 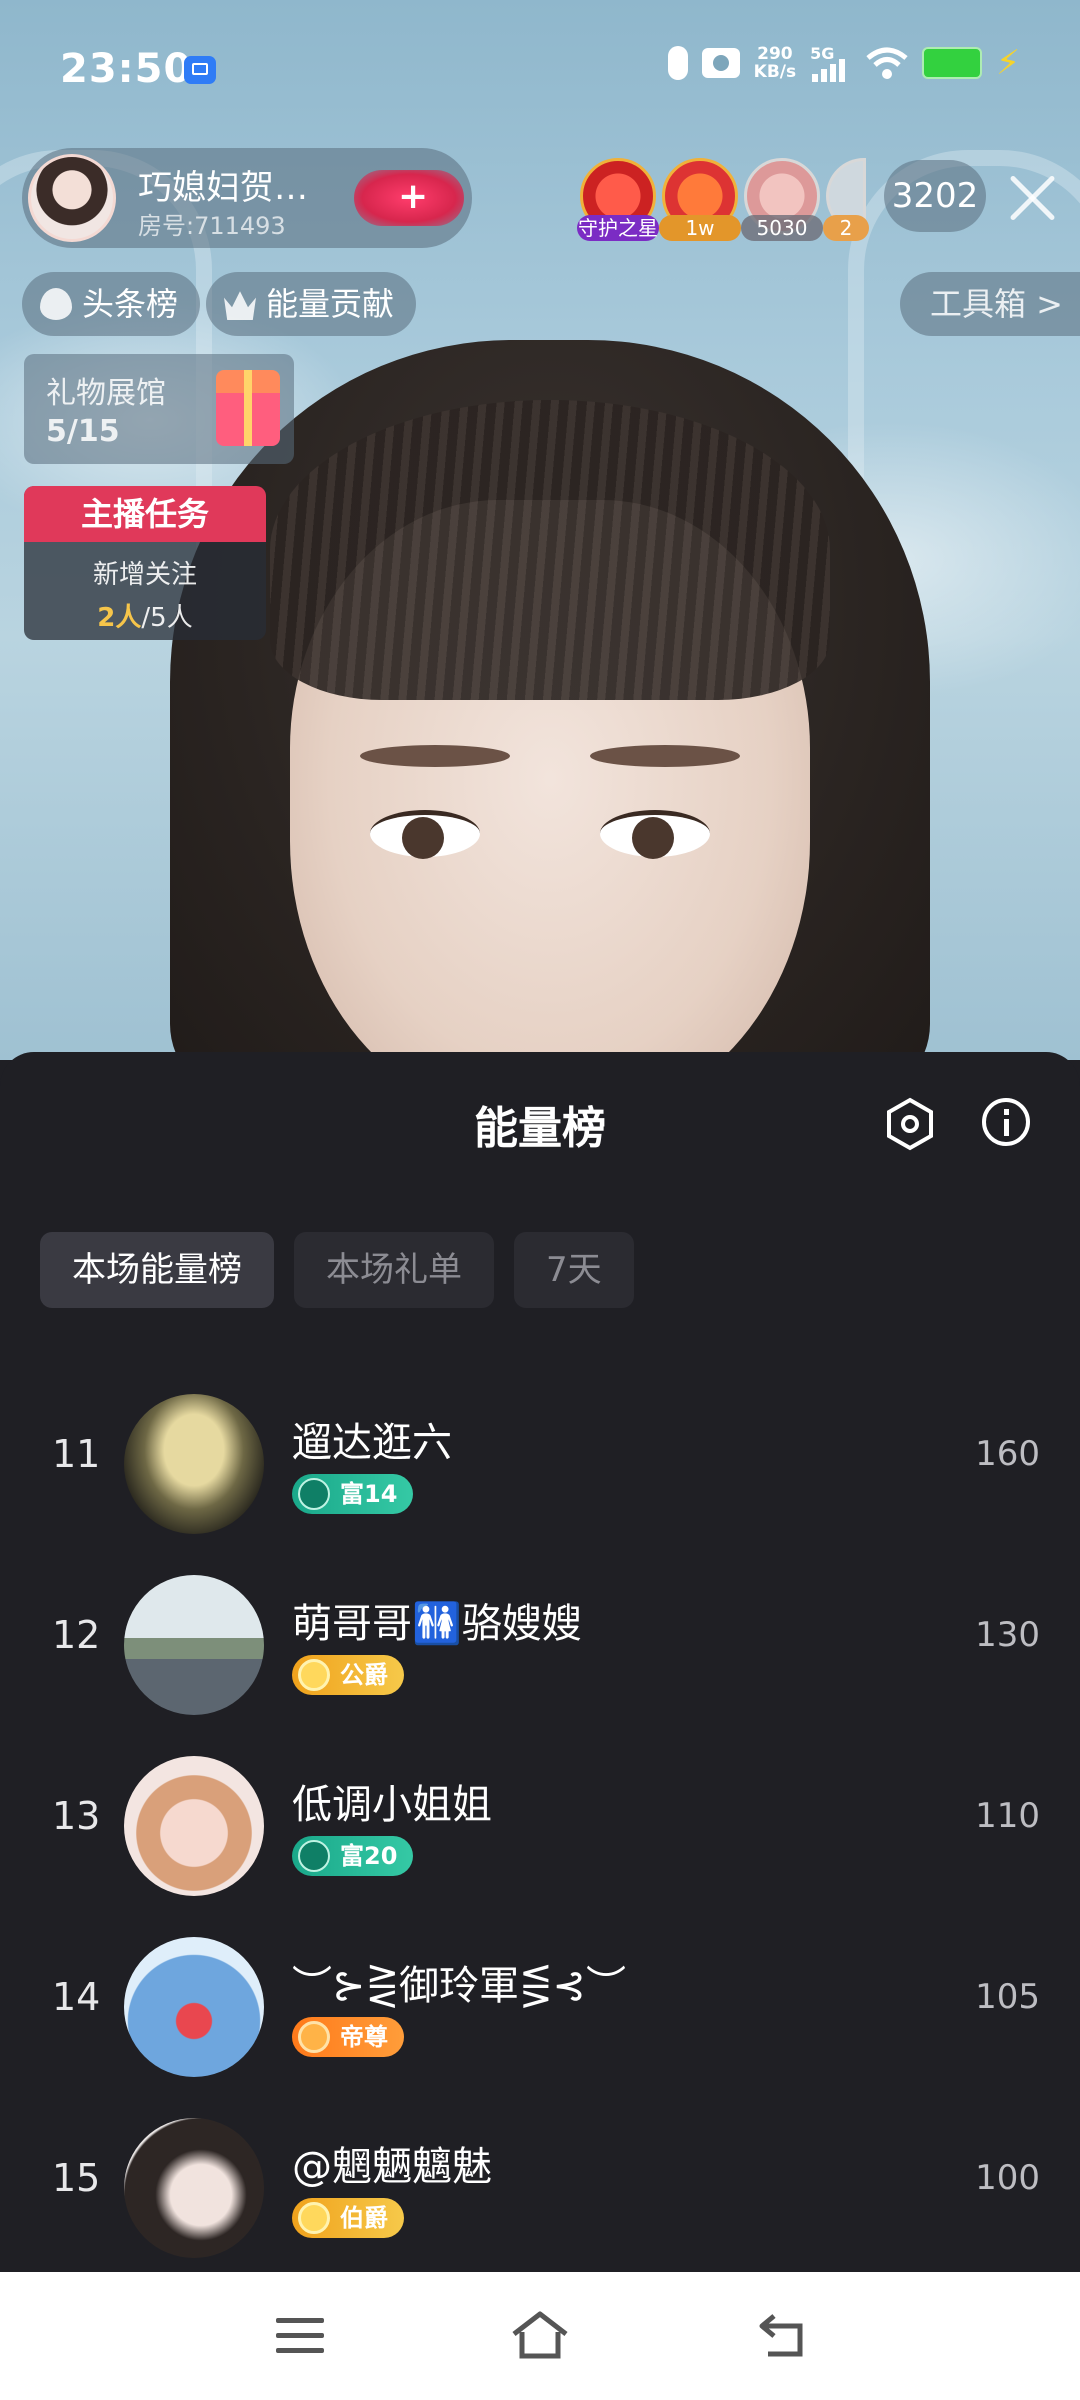 I want to click on rank-row: 13 低调小姐姐 富20 110, so click(x=540, y=1826).